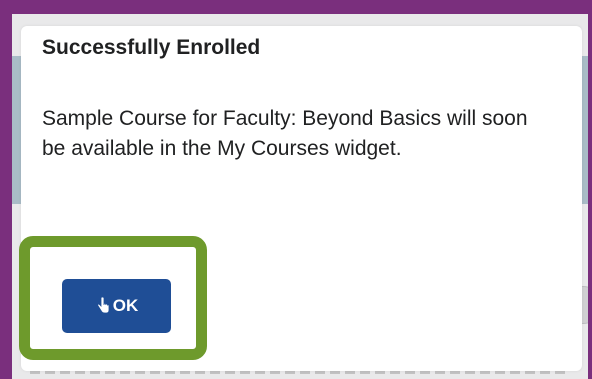  I want to click on ok-button-label: OK, so click(125, 305).